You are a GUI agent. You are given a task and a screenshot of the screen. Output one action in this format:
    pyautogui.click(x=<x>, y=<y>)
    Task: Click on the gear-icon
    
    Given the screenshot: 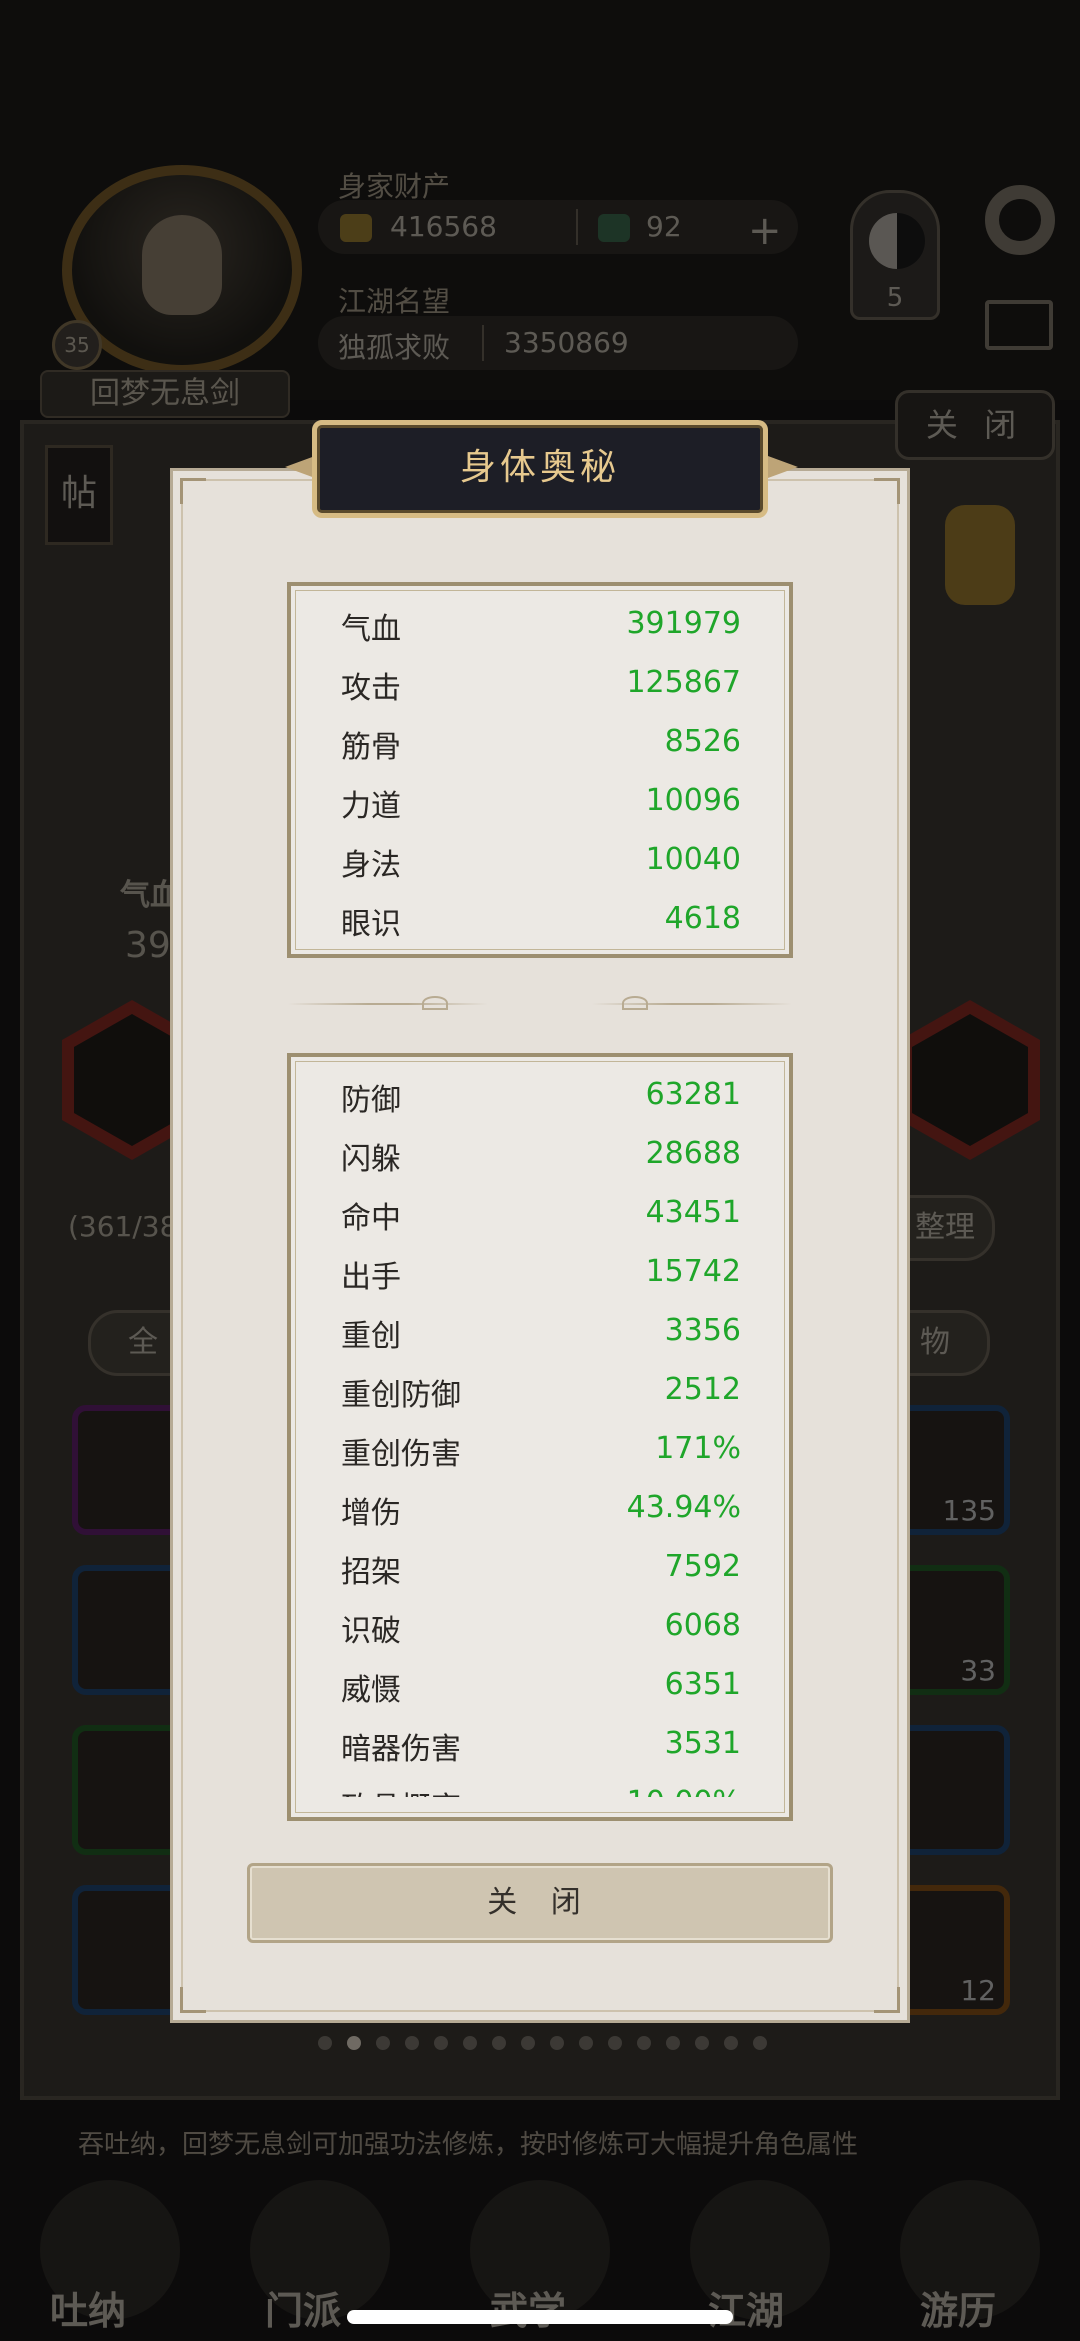 What is the action you would take?
    pyautogui.click(x=1020, y=220)
    